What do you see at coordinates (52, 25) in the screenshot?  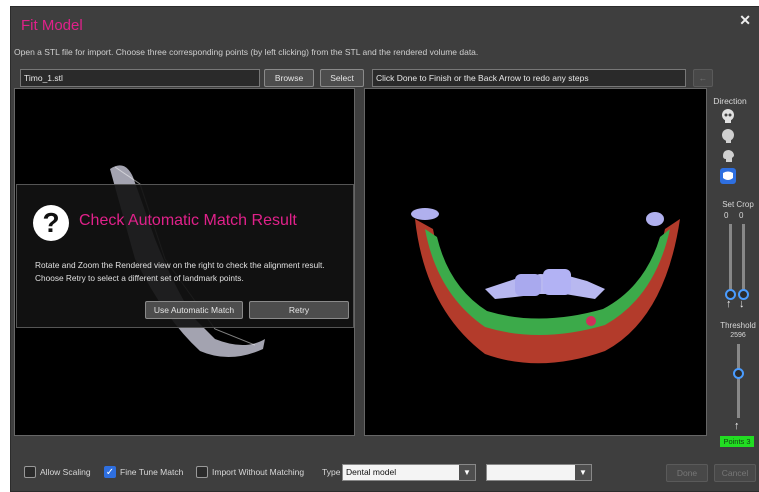 I see `window-title: Fit Model` at bounding box center [52, 25].